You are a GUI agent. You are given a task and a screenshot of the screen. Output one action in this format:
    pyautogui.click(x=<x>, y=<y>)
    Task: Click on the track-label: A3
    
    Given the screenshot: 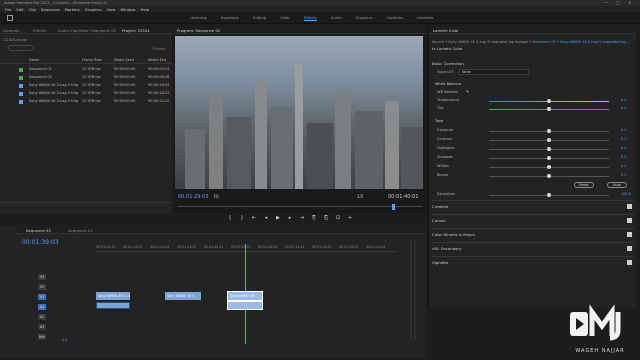 What is the action you would take?
    pyautogui.click(x=42, y=327)
    